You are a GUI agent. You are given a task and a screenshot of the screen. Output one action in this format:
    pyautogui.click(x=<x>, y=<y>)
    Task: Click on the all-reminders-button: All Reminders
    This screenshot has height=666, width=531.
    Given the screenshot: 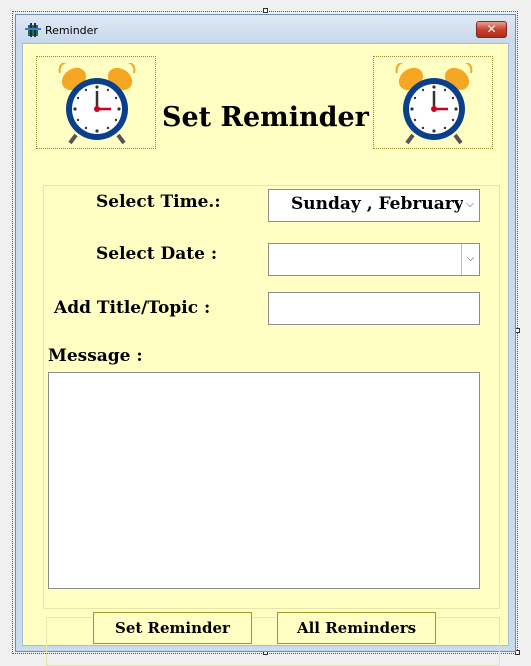 What is the action you would take?
    pyautogui.click(x=356, y=628)
    